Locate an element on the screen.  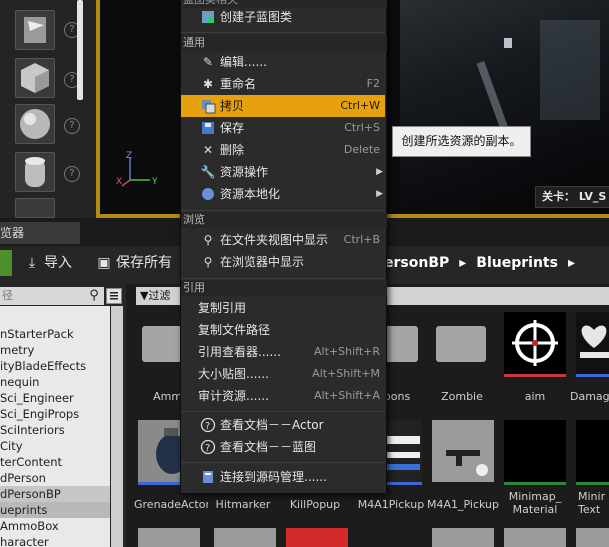
breadcrumb-item: ersonBP is located at coordinates (416, 263).